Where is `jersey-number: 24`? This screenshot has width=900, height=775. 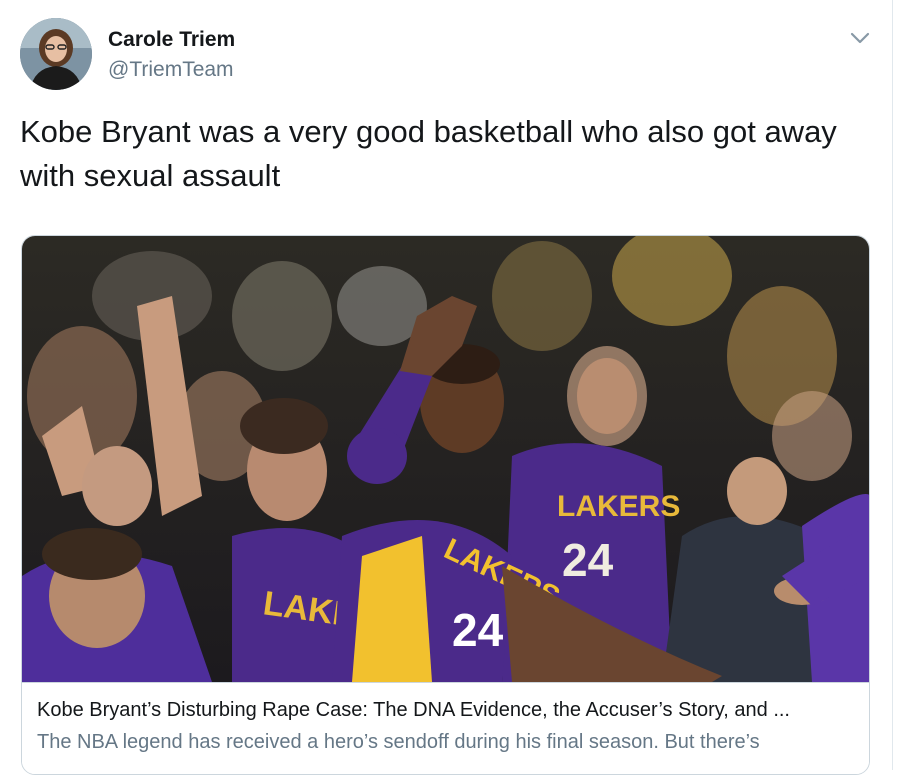
jersey-number: 24 is located at coordinates (478, 630).